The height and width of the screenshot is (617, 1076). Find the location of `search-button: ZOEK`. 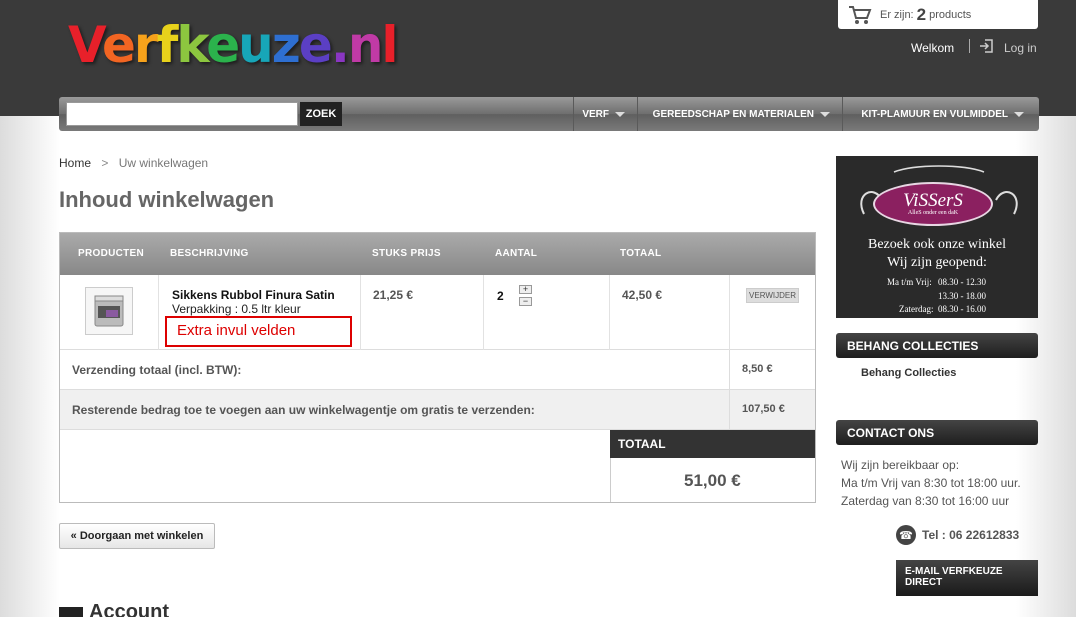

search-button: ZOEK is located at coordinates (321, 114).